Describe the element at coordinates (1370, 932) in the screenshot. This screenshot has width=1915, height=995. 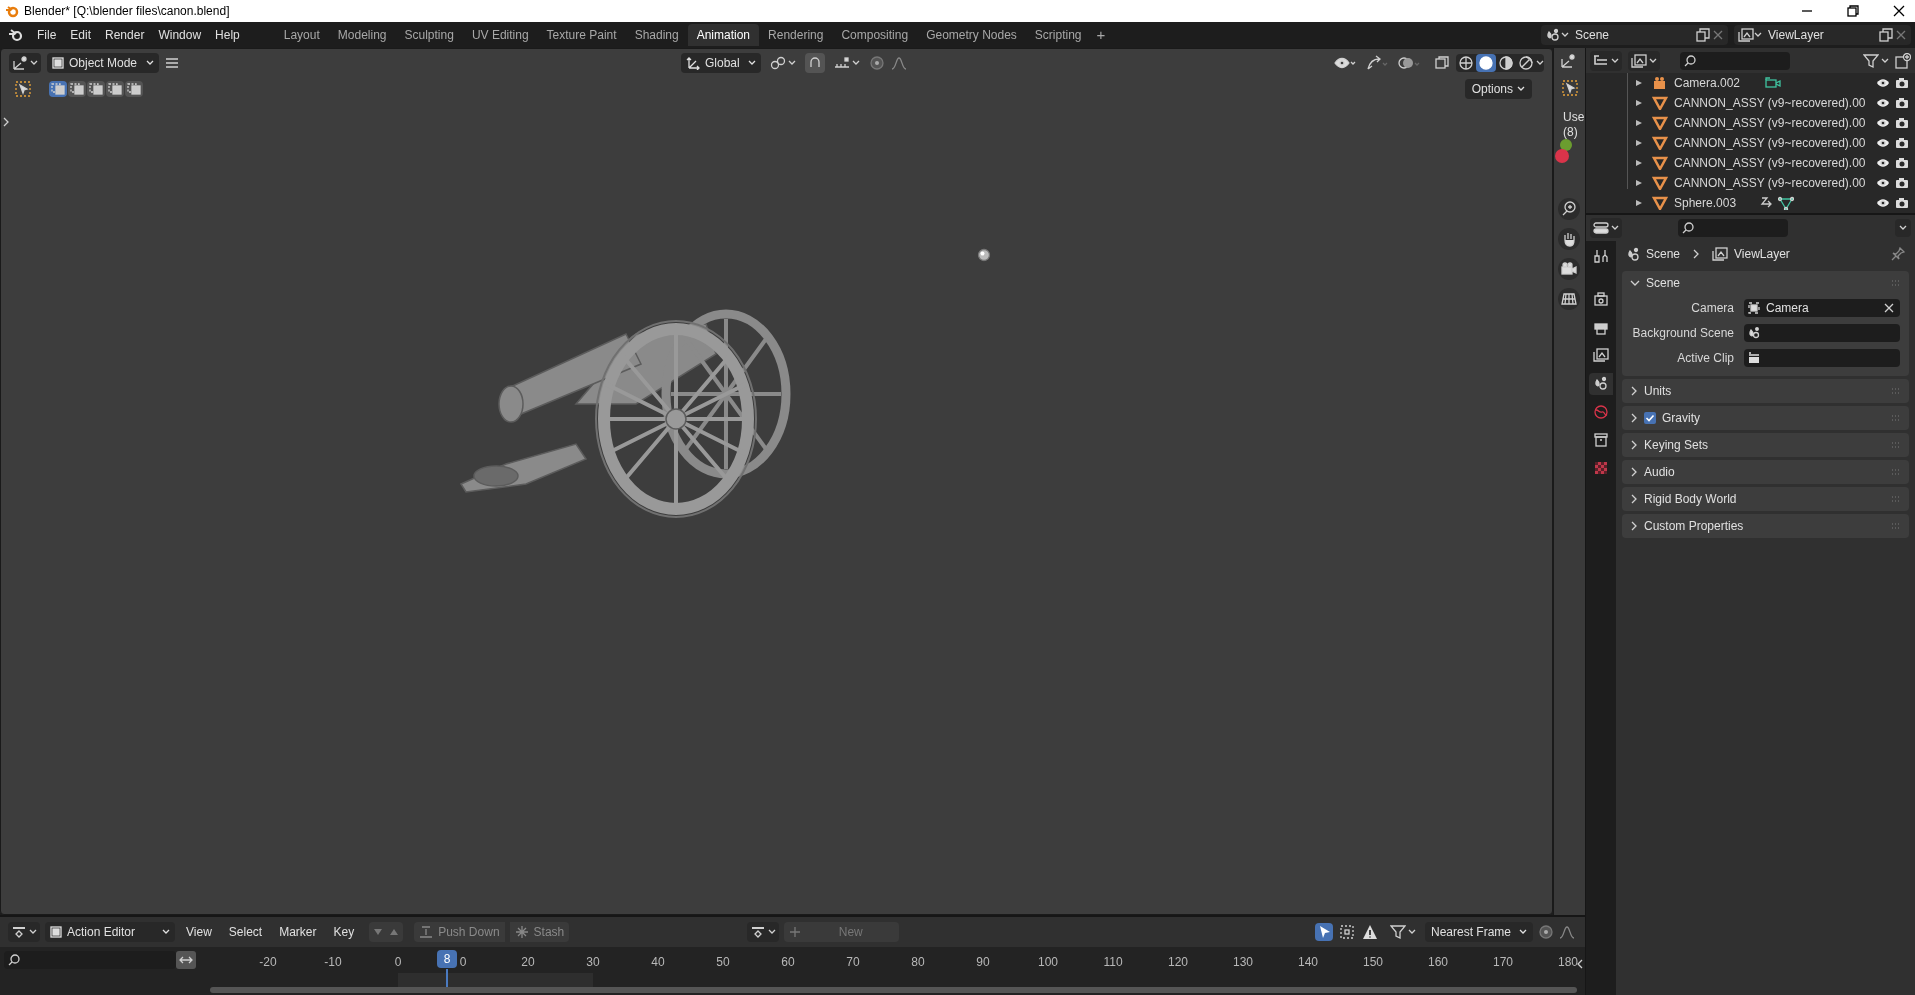
I see `warning-icon` at that location.